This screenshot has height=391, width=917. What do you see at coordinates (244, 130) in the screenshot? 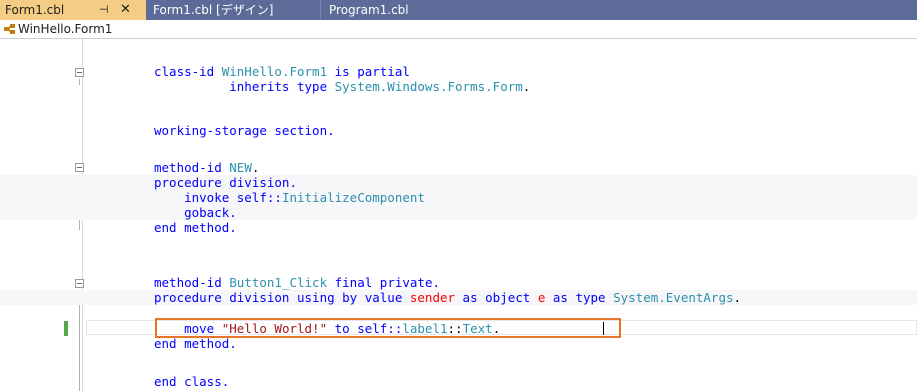
I see `code-text: working-storage section.` at bounding box center [244, 130].